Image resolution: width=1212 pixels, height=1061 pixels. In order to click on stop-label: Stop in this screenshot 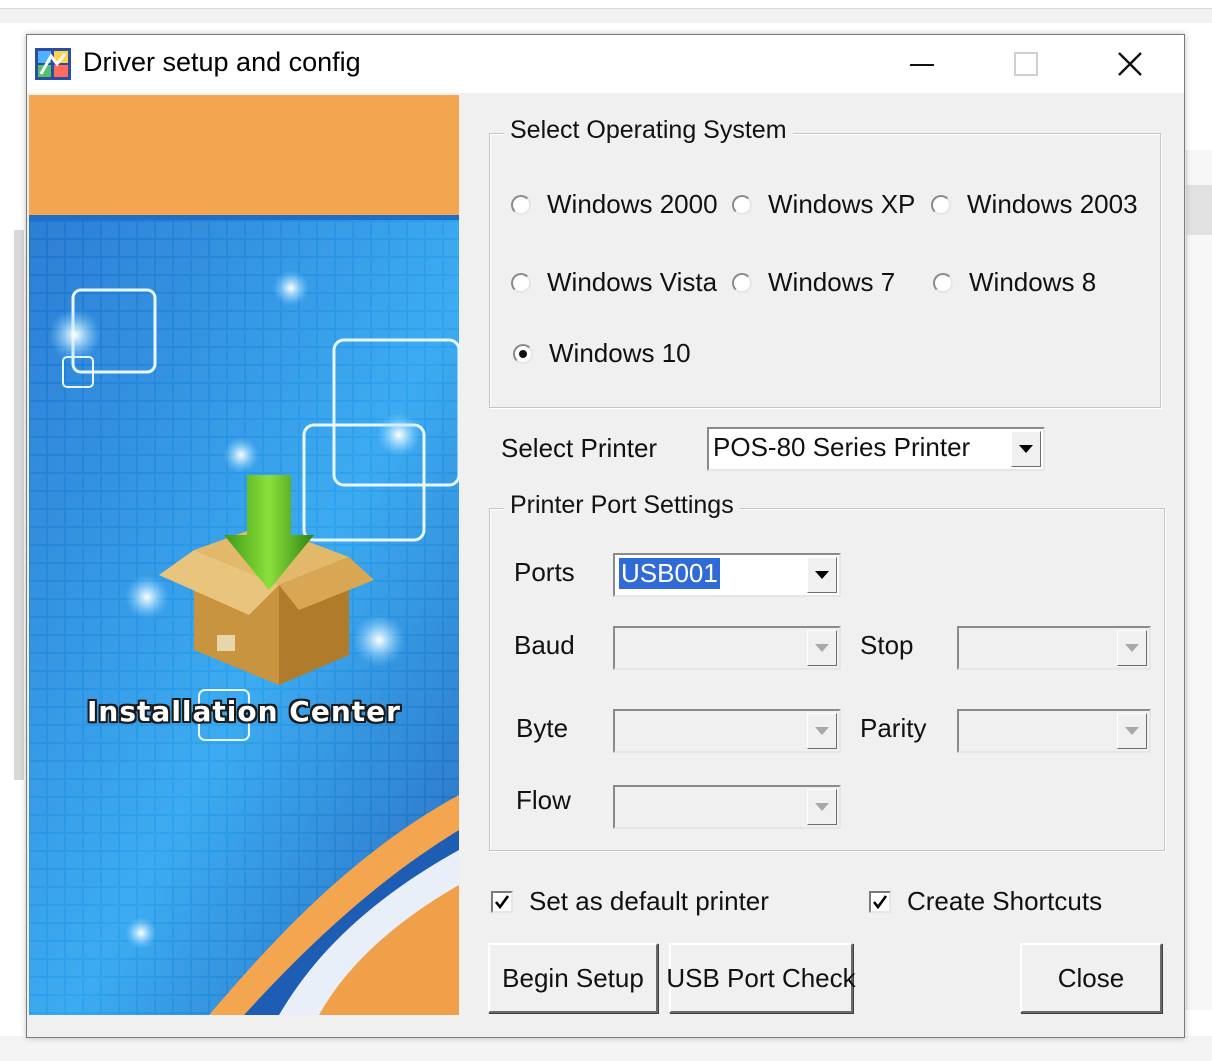, I will do `click(887, 645)`.